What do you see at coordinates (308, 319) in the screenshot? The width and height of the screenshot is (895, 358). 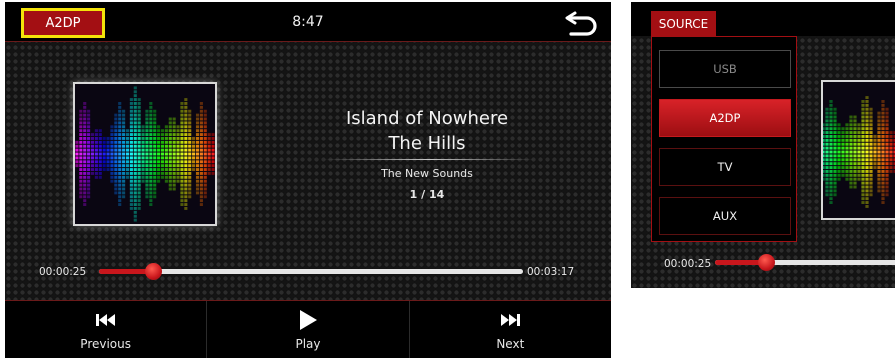 I see `play-icon` at bounding box center [308, 319].